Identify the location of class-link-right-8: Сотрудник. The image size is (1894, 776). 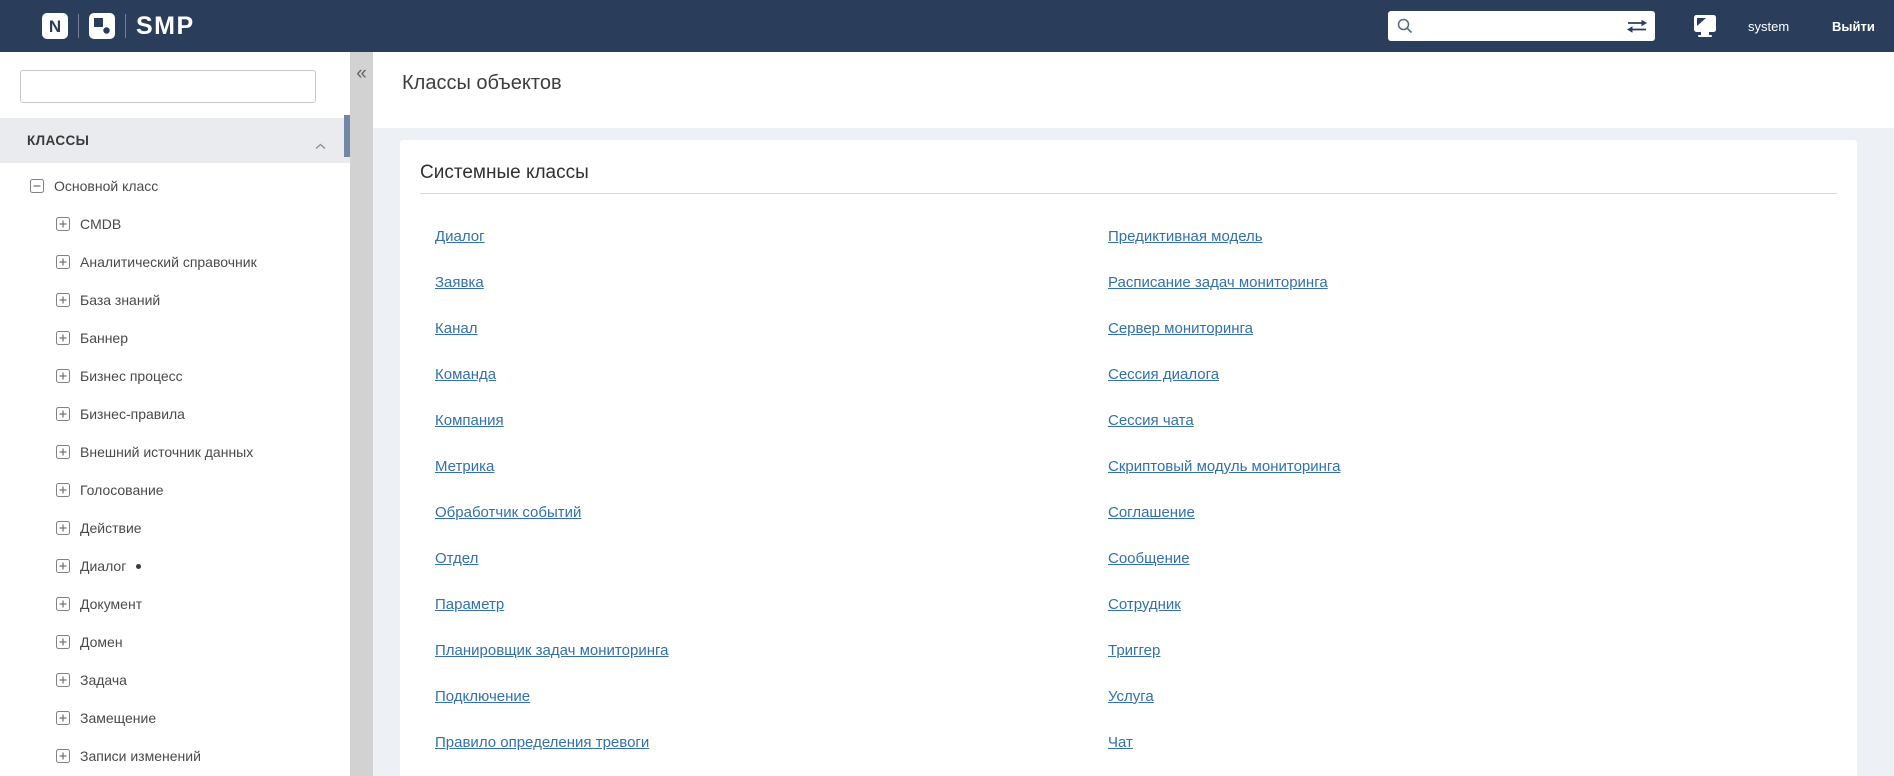
(1144, 604).